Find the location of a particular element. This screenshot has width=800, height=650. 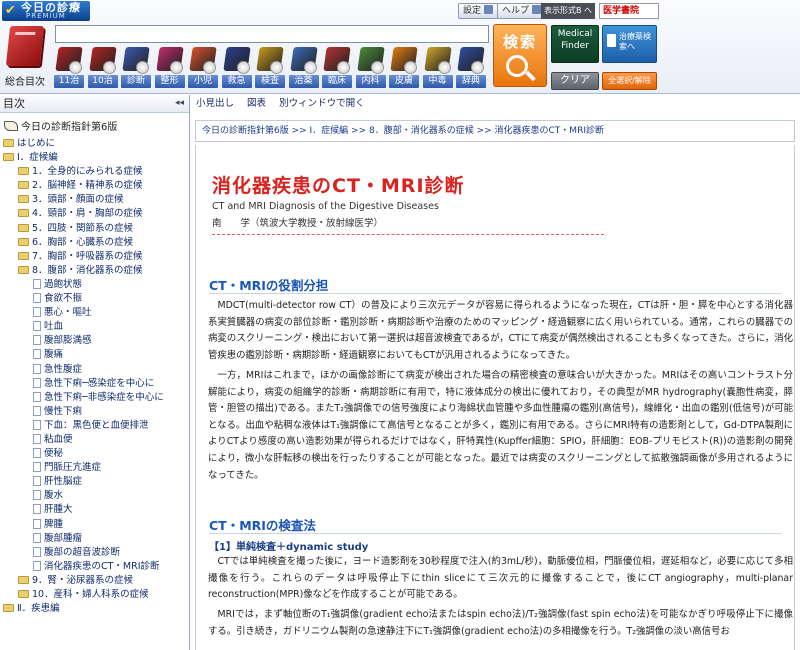

book-toggle: 臨床 is located at coordinates (337, 68).